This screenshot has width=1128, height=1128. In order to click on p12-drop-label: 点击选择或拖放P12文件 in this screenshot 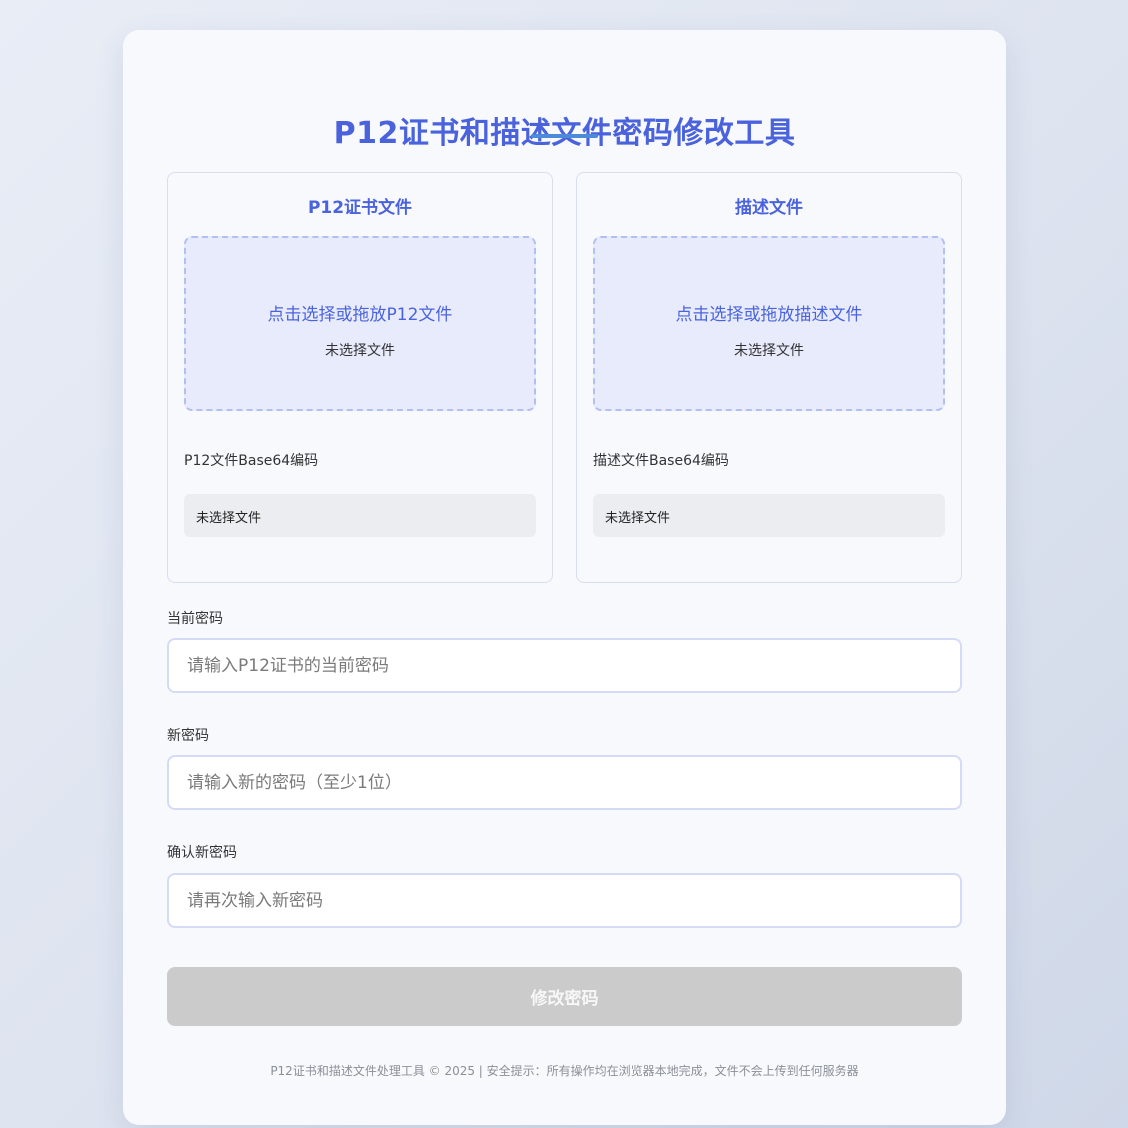, I will do `click(360, 315)`.